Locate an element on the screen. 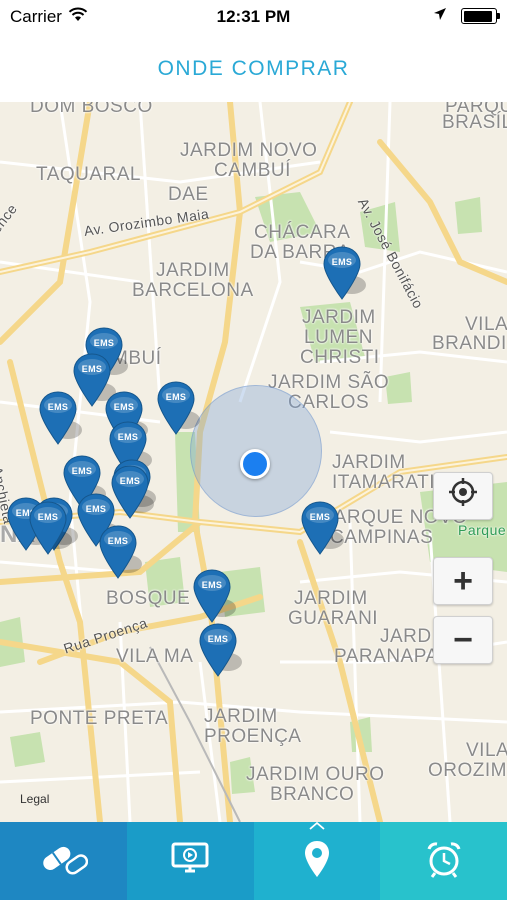 The height and width of the screenshot is (900, 507). tab-bar is located at coordinates (253, 860).